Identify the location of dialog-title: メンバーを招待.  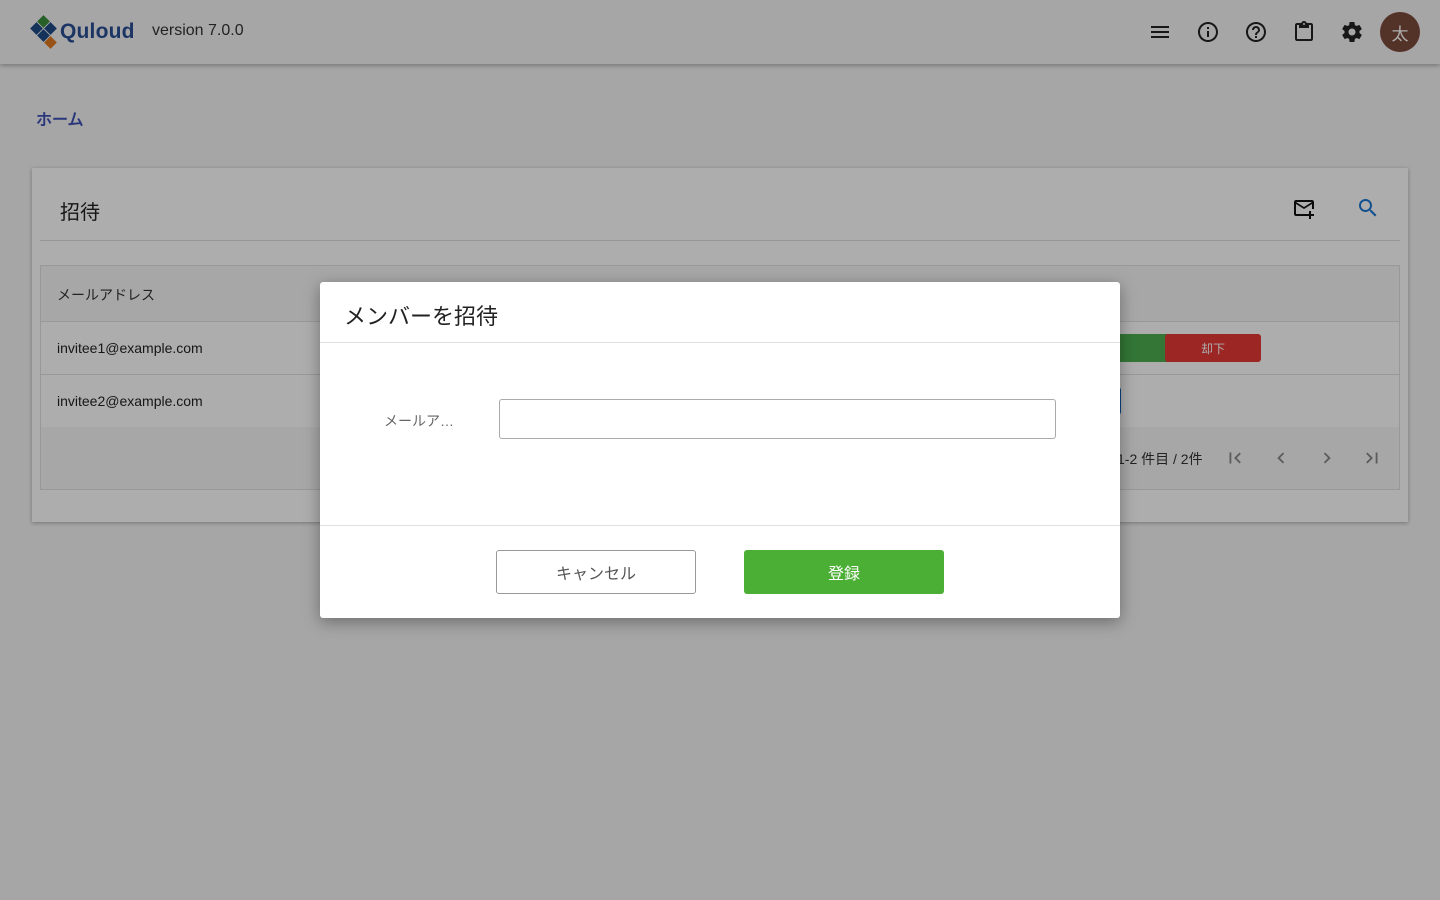
(421, 316).